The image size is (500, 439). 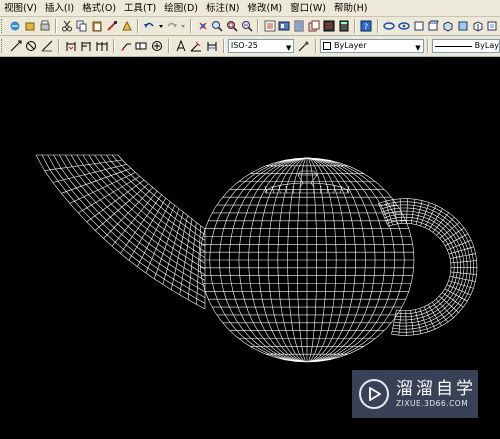 What do you see at coordinates (99, 8) in the screenshot?
I see `menu-format: 格式(O)` at bounding box center [99, 8].